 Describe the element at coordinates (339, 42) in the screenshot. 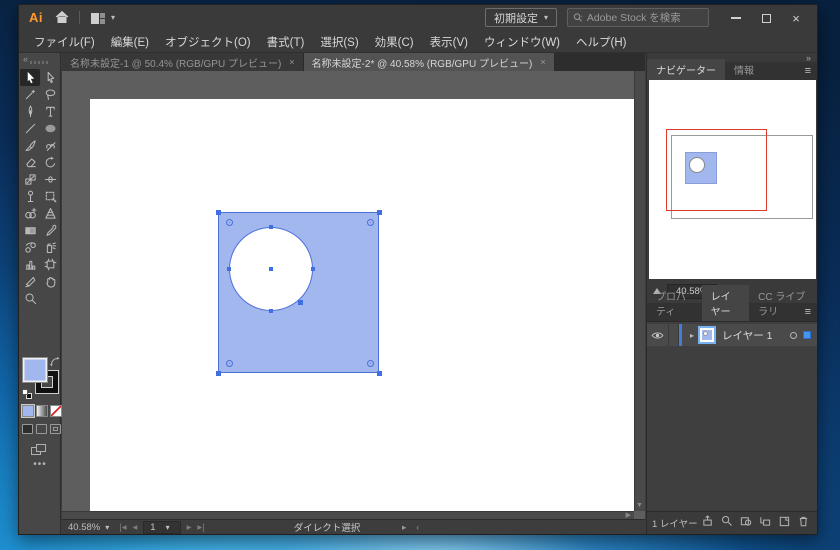

I see `menu-item-4: 選択(S)` at that location.